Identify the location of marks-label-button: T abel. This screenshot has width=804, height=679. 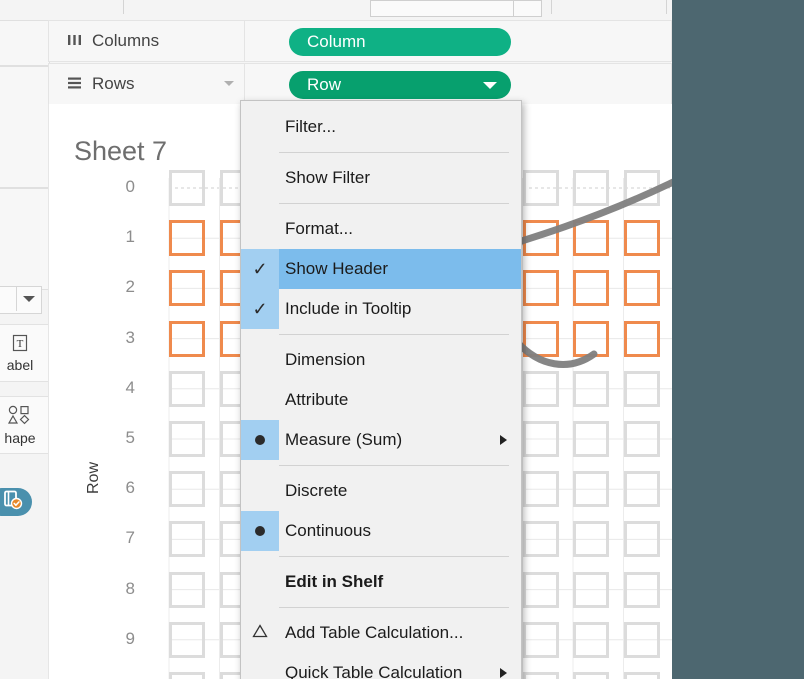
(25, 353).